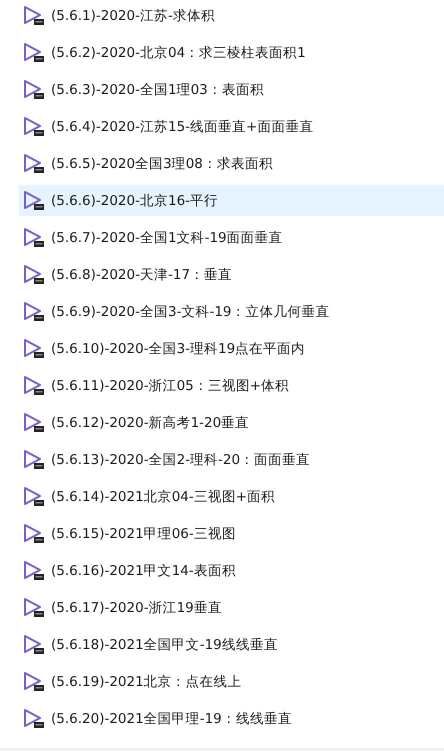 The height and width of the screenshot is (751, 444). Describe the element at coordinates (180, 459) in the screenshot. I see `file-name: (5.6.13)-2020-全国2-理科-20：面面垂直` at that location.